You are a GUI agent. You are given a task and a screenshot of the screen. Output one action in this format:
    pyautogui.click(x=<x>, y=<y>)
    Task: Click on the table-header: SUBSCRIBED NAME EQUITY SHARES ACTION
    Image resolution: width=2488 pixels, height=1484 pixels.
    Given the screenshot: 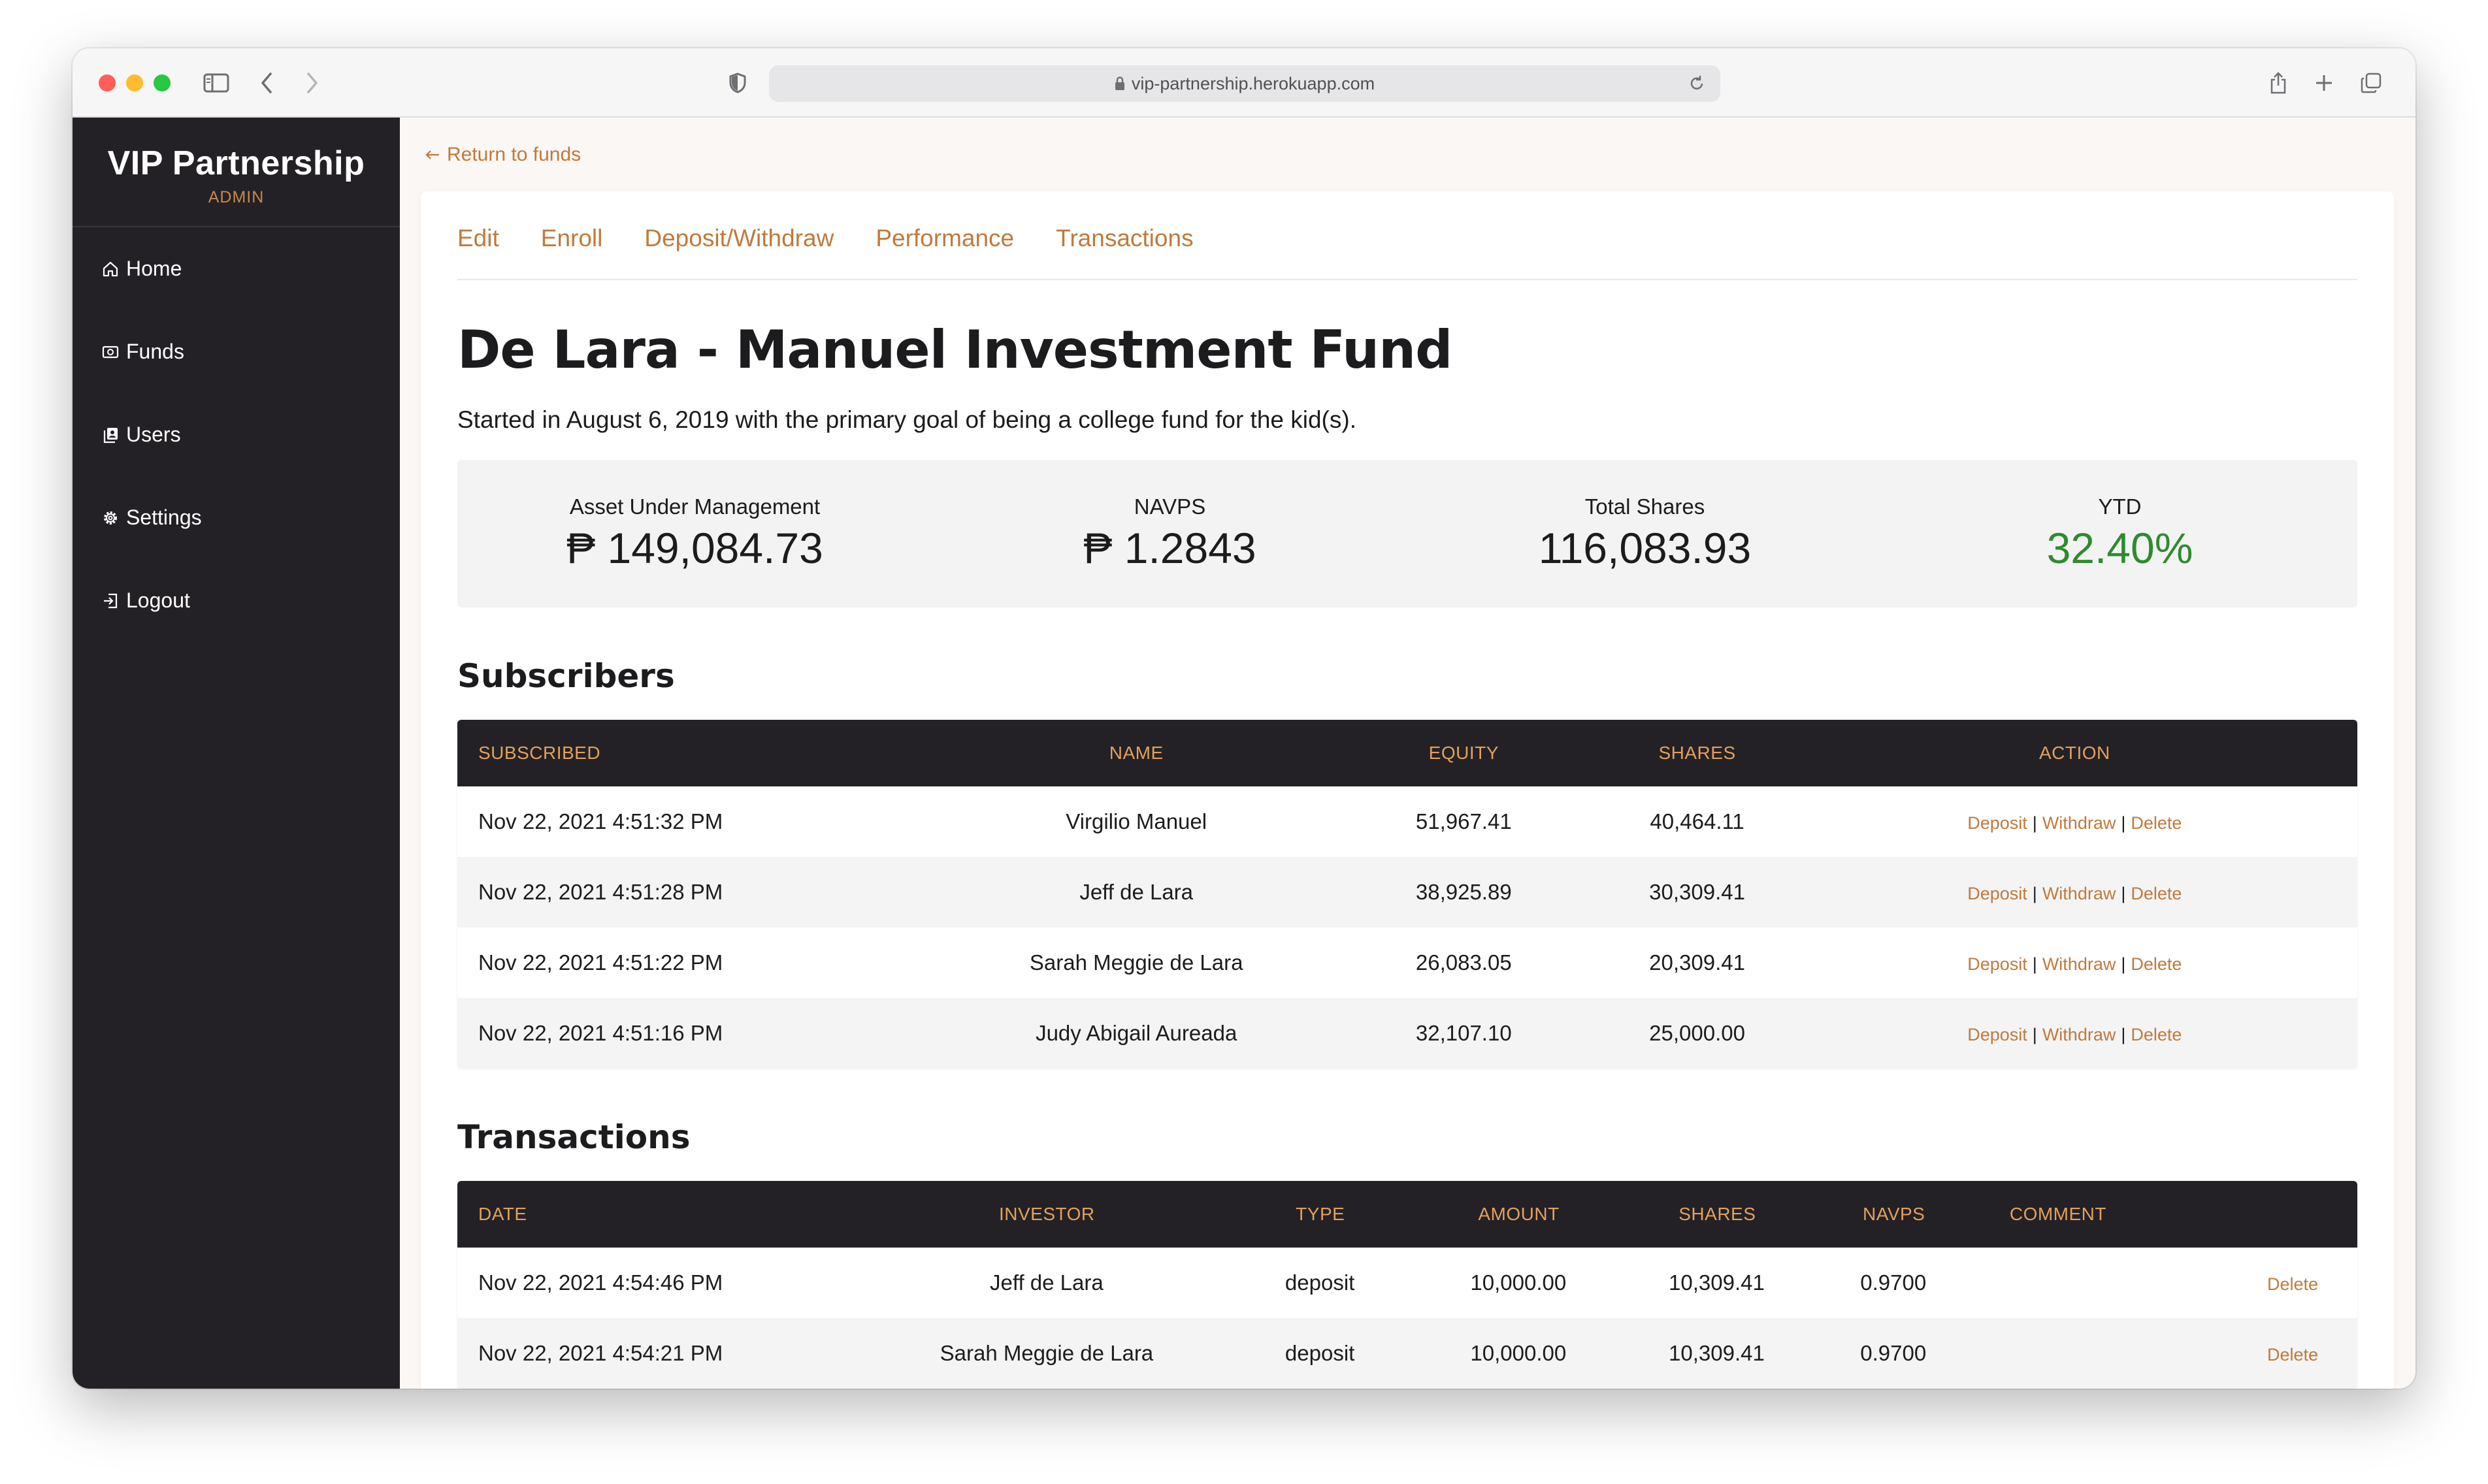 What is the action you would take?
    pyautogui.click(x=1407, y=753)
    